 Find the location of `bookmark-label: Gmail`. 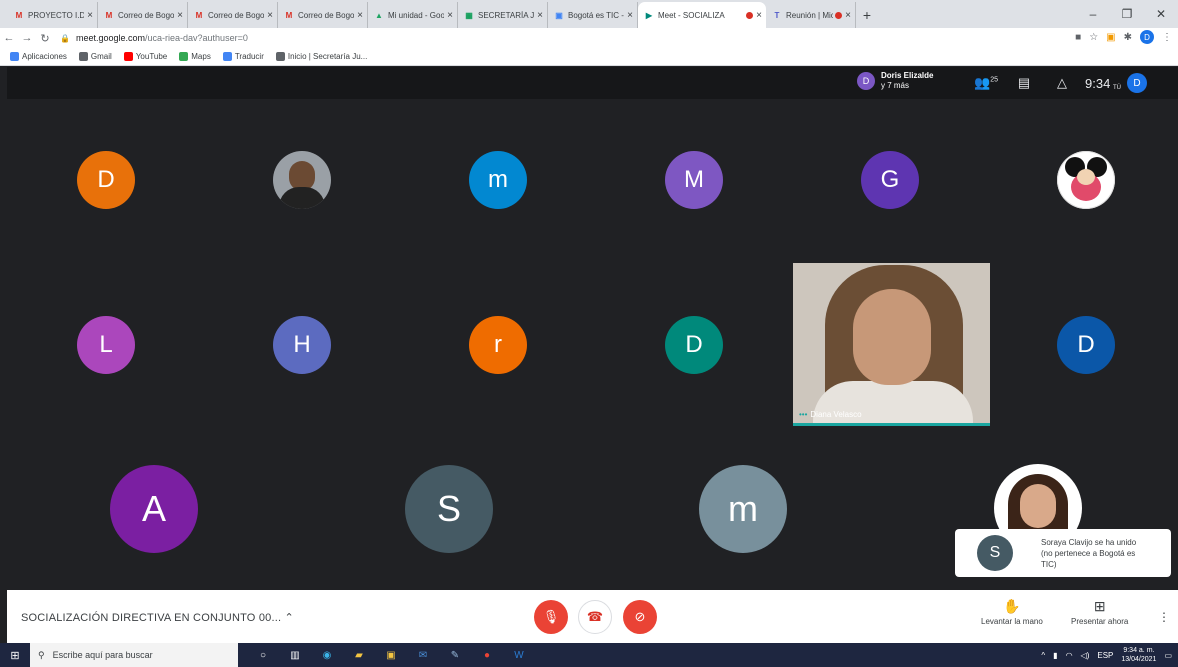

bookmark-label: Gmail is located at coordinates (101, 56).